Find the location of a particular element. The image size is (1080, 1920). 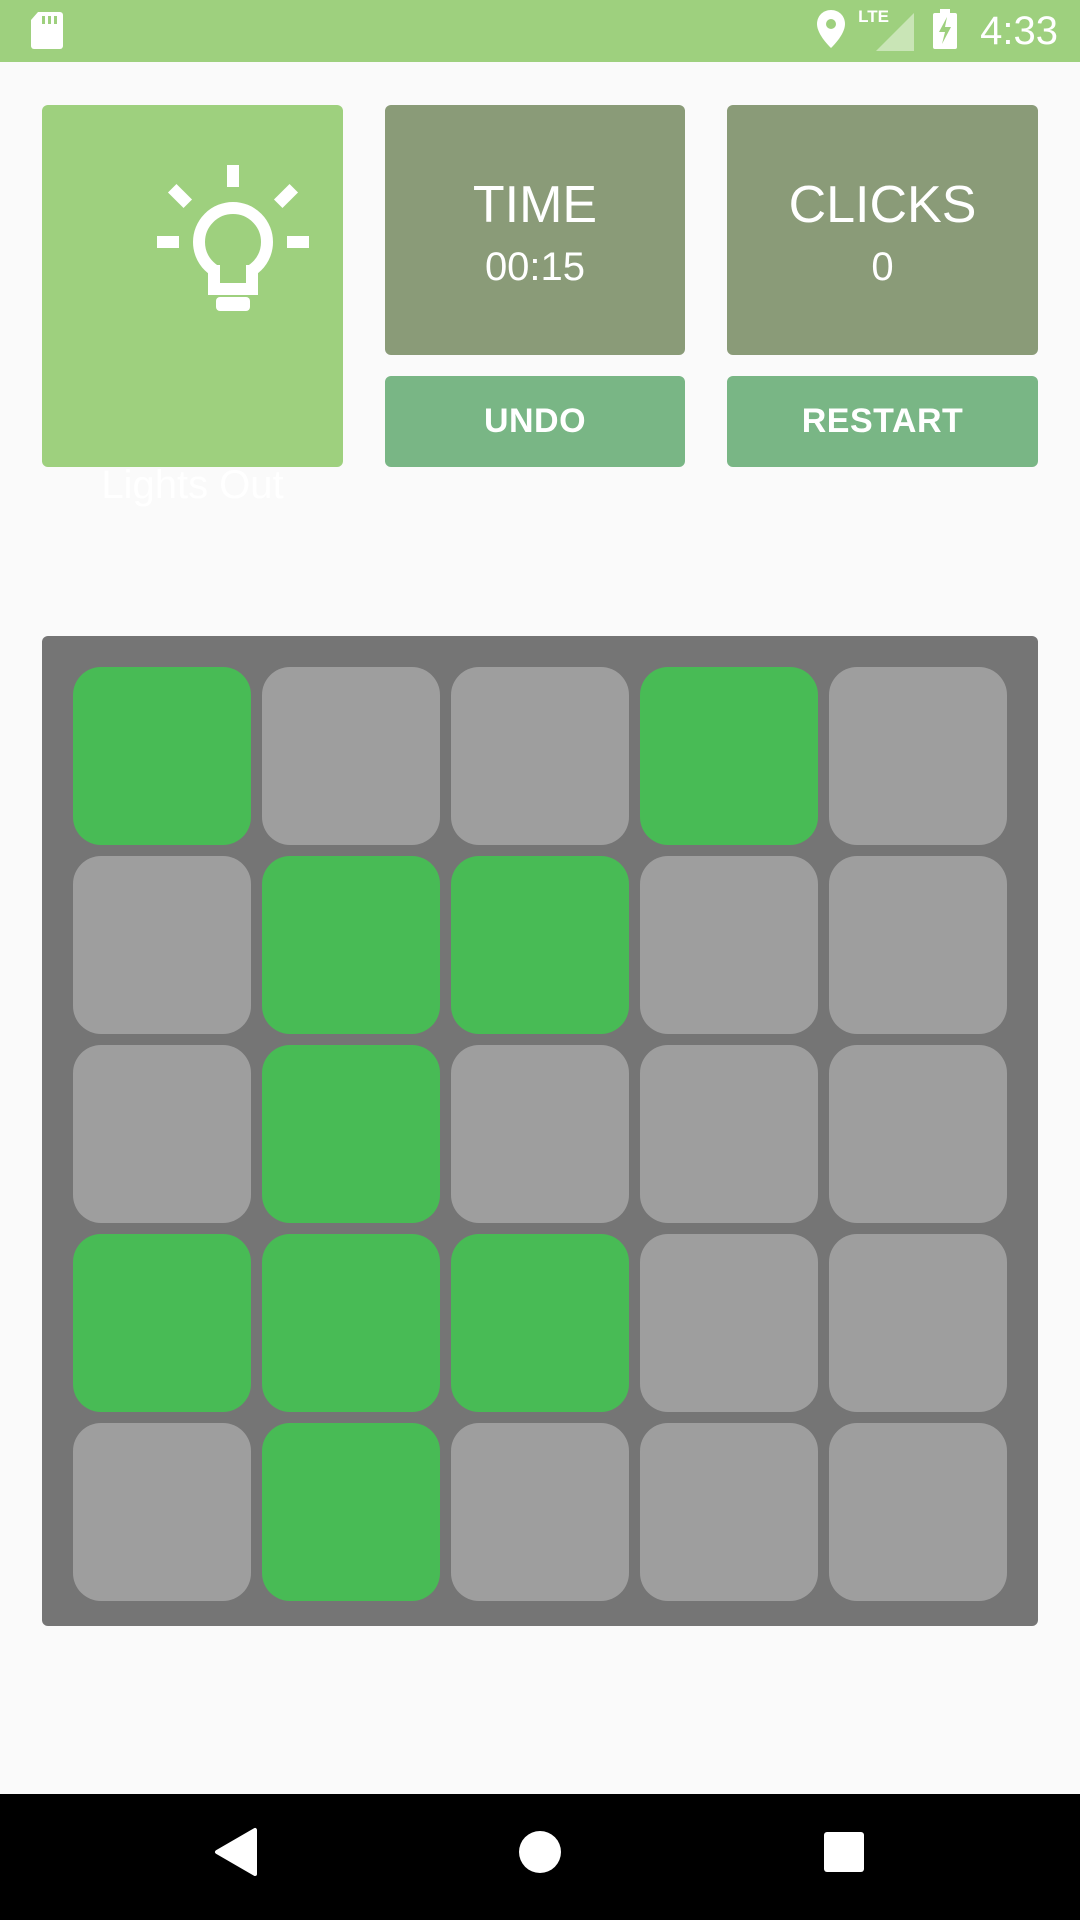

time-card: TIME 00:15 is located at coordinates (535, 230).